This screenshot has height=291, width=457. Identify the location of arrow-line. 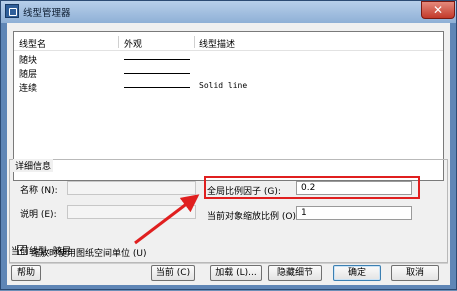
(167, 219).